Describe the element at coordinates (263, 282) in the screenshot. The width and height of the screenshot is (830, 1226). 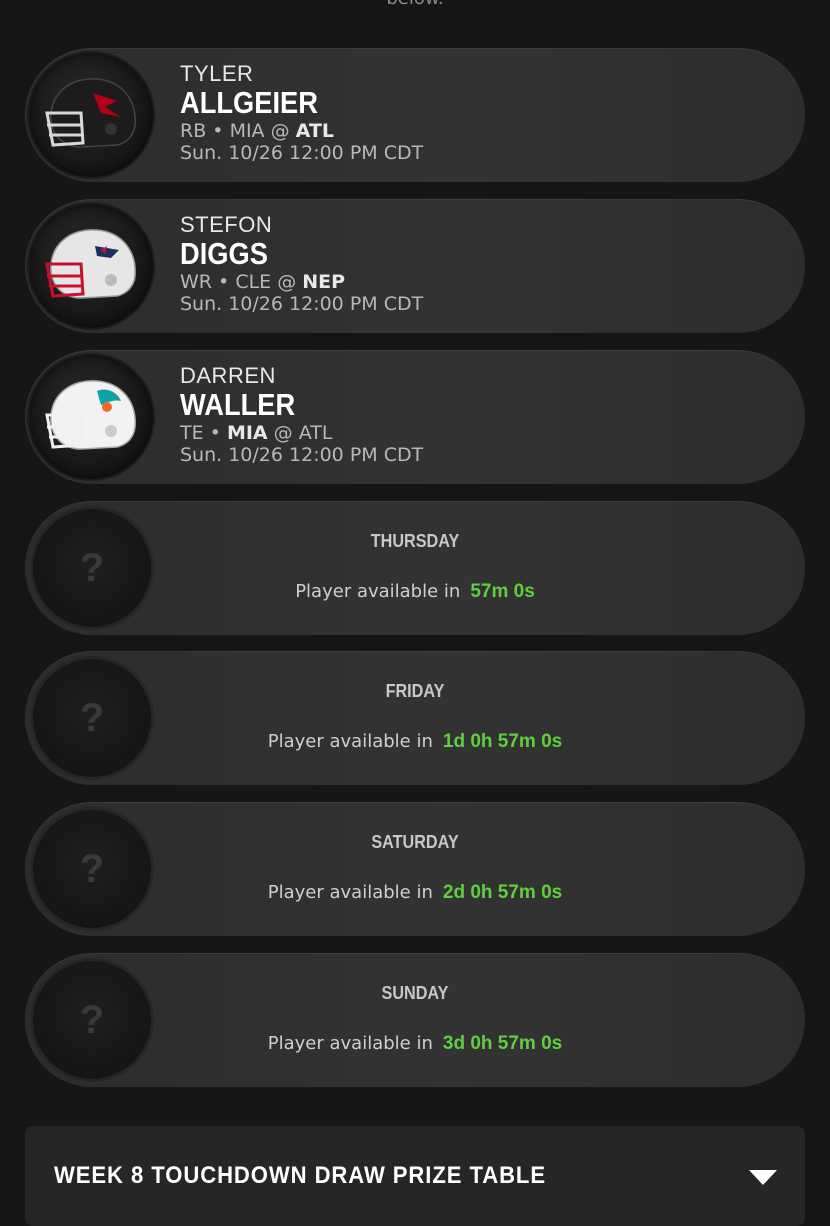
I see `player-position-matchup: WR • CLE @ NEP` at that location.